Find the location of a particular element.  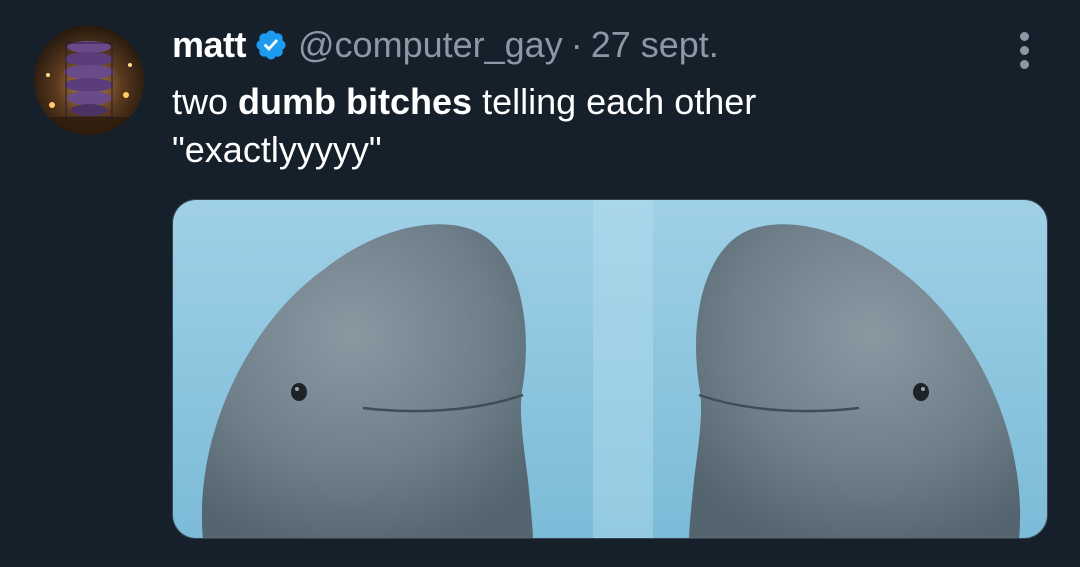

tweet-text-line2: "exactlyyyyy" is located at coordinates (277, 149).